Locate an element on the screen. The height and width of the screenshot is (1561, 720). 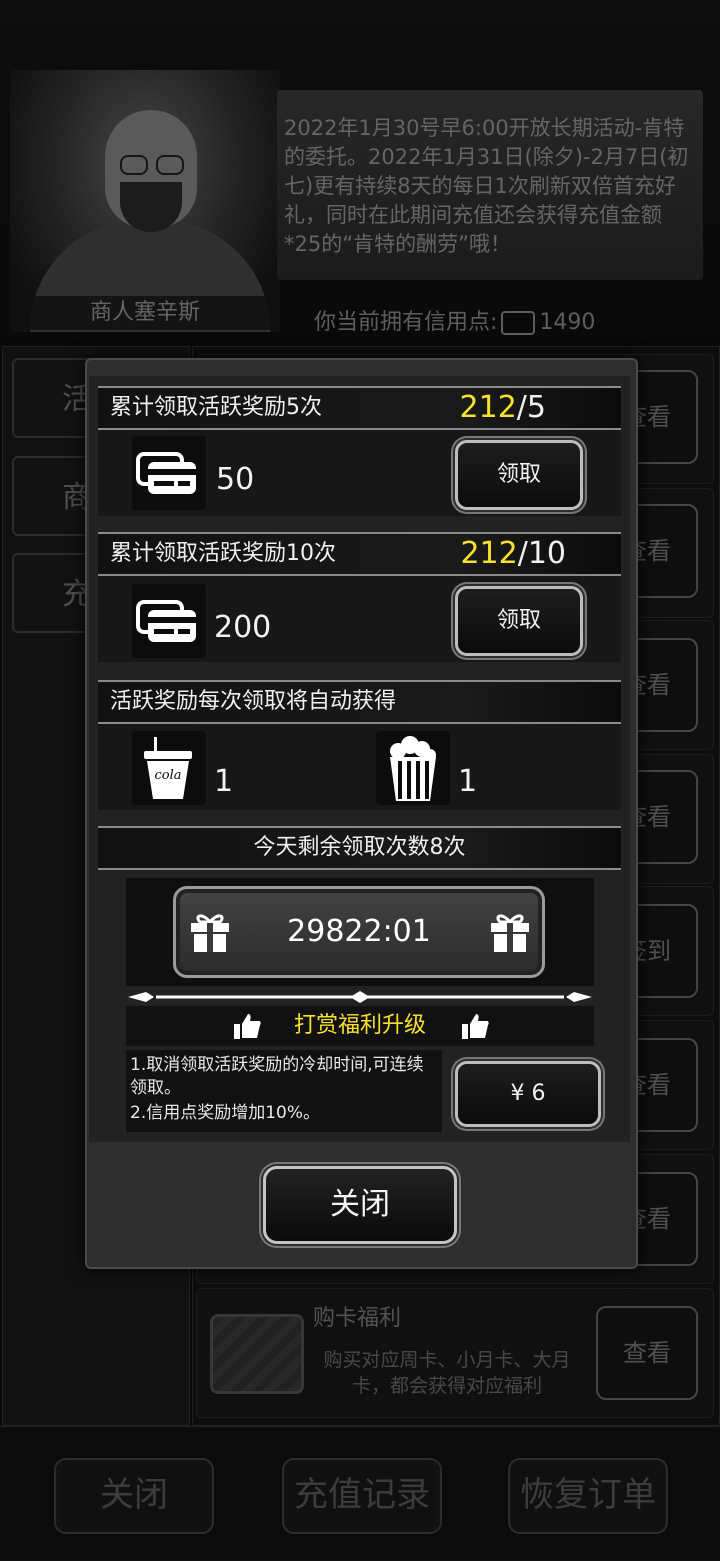
auto-reward-title: 活跃奖励每次领取将自动获得 is located at coordinates (359, 702).